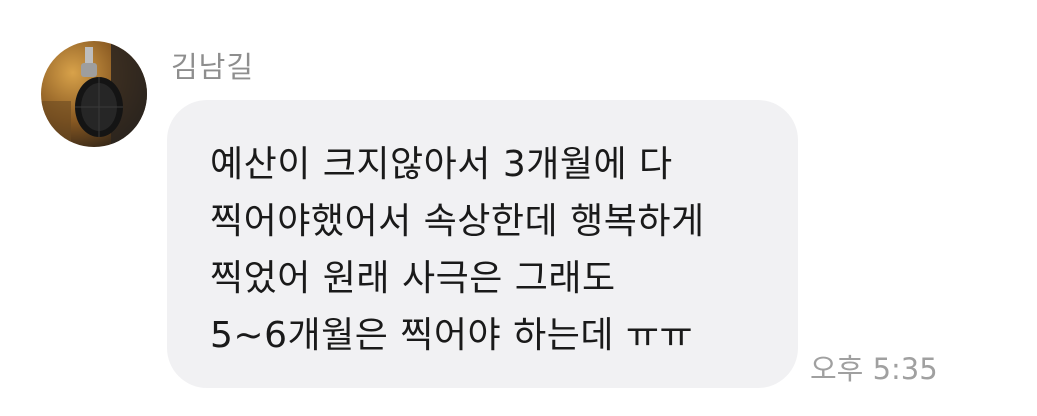  I want to click on avatar, so click(94, 94).